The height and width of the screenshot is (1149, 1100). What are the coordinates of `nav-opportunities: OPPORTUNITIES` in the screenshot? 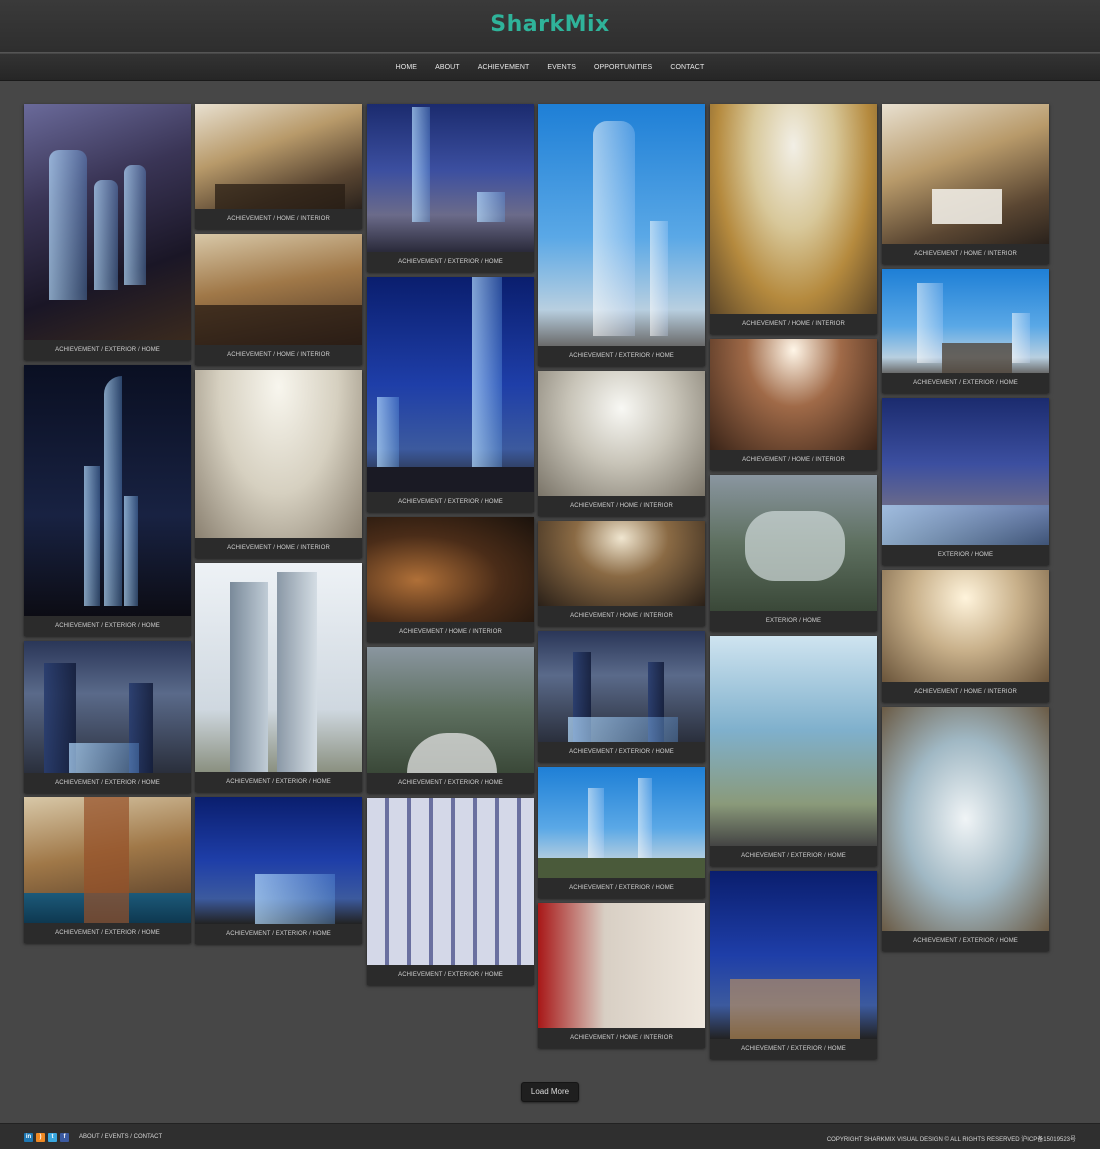 It's located at (623, 67).